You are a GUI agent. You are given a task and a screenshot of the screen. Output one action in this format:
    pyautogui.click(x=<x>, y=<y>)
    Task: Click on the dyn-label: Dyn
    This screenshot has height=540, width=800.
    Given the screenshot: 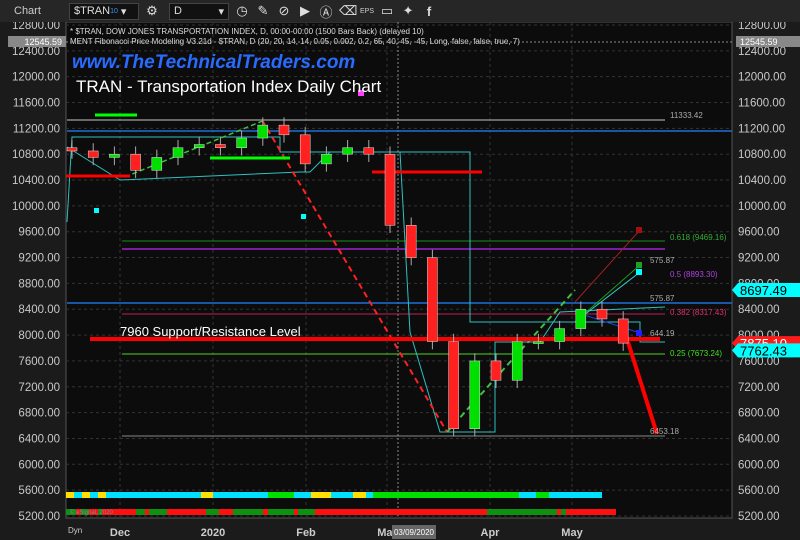 What is the action you would take?
    pyautogui.click(x=75, y=530)
    